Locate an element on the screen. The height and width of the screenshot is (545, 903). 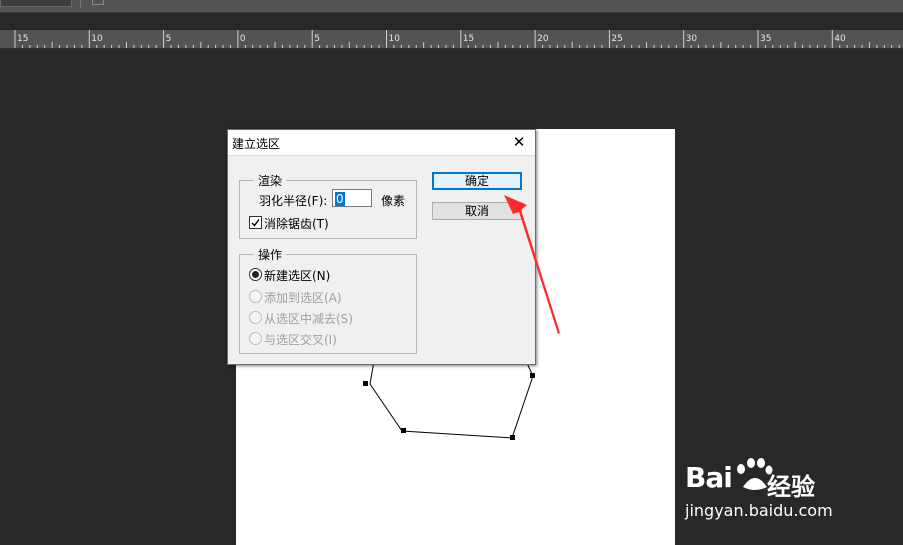
horizontal-ruler: 15 10 5 0 5 10 15 20 25 30 35 40 is located at coordinates (451, 39).